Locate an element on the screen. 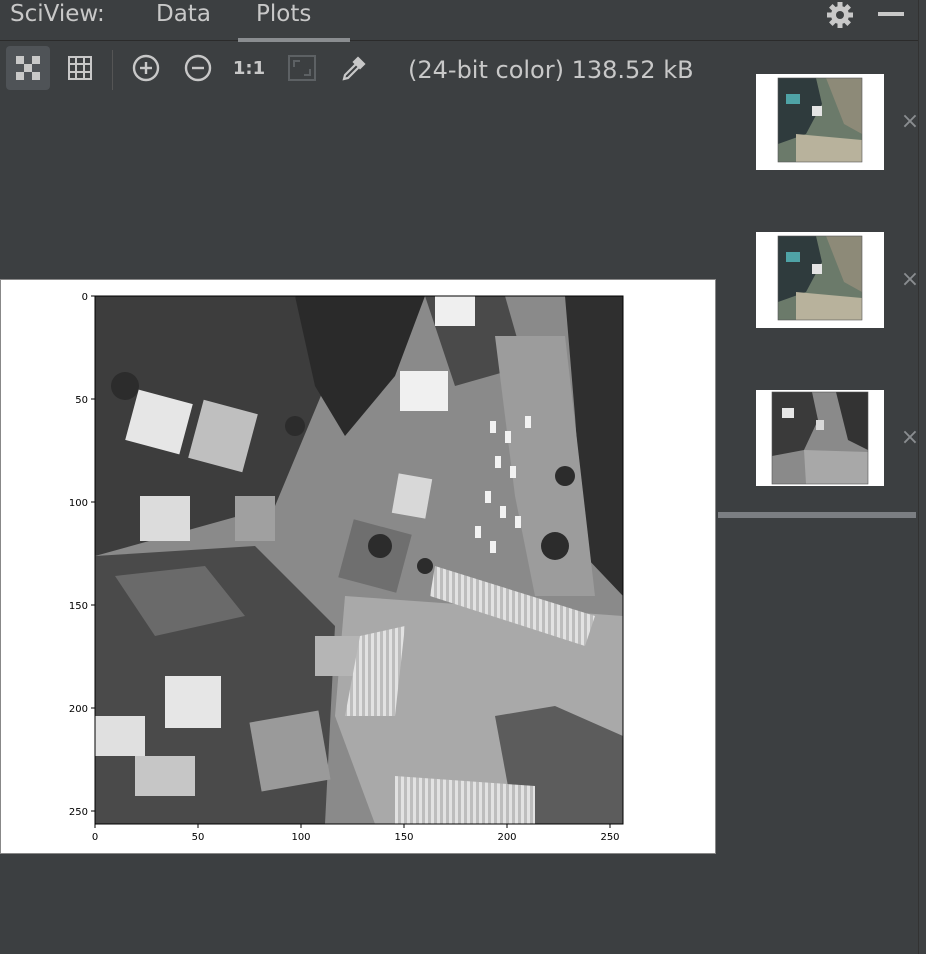 The image size is (926, 954). y-tick-label: 50 is located at coordinates (81, 400).